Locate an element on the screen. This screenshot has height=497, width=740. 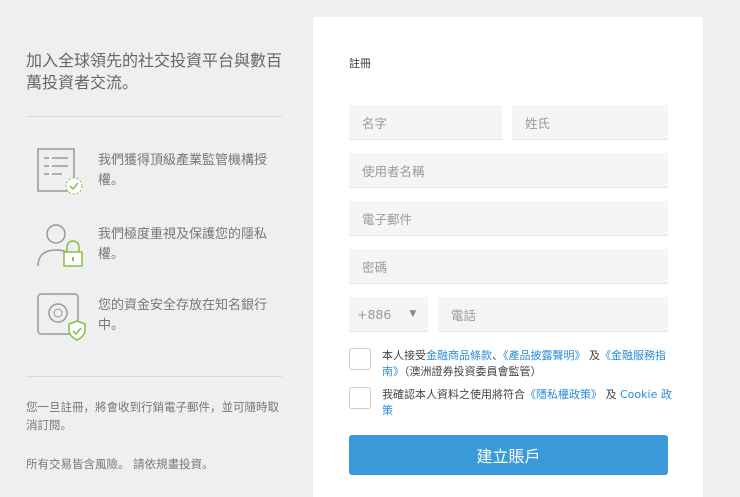
feature-funds: 您的資金安全存放在知名銀行中。 is located at coordinates (152, 316).